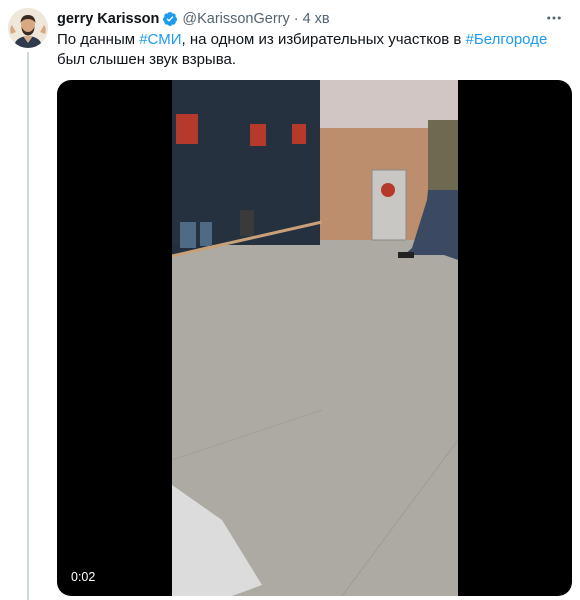  I want to click on verified-badge-icon, so click(170, 19).